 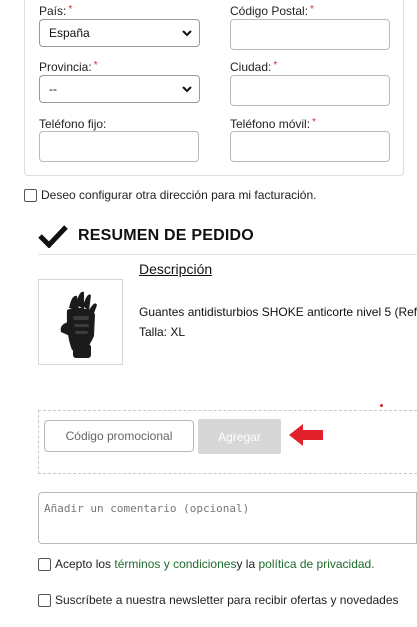 What do you see at coordinates (227, 518) in the screenshot?
I see `comment-textarea: Añadir un comentario (opcional)` at bounding box center [227, 518].